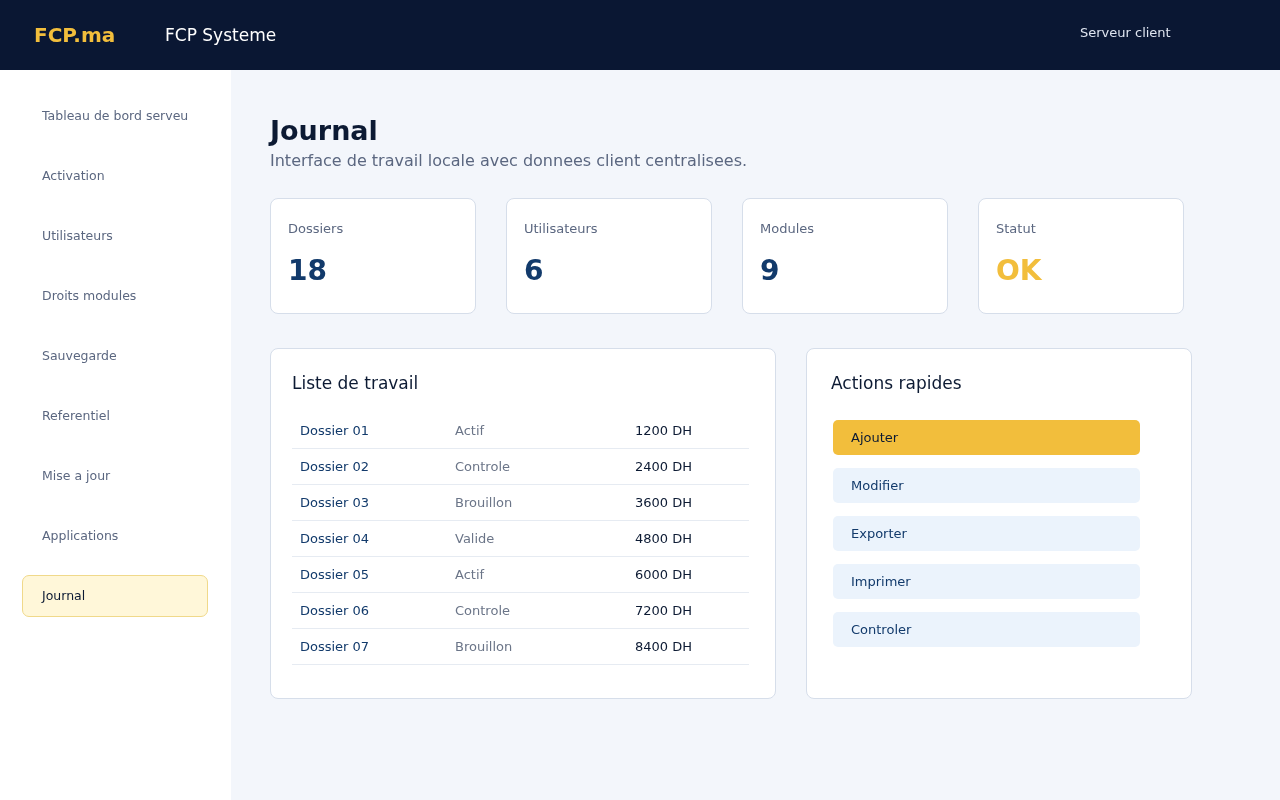 The image size is (1280, 800). Describe the element at coordinates (520, 431) in the screenshot. I see `table-row: Dossier 01 Actif 1200 DH` at that location.